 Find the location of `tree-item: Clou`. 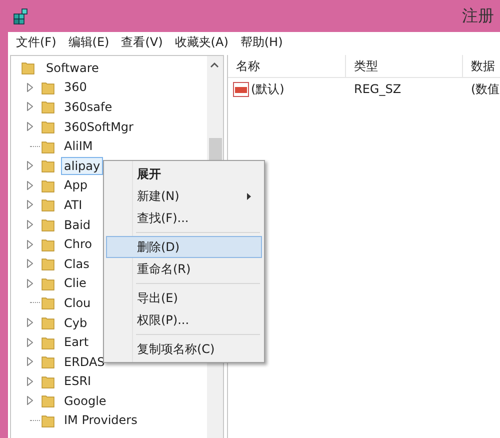

tree-item: Clou is located at coordinates (77, 303).